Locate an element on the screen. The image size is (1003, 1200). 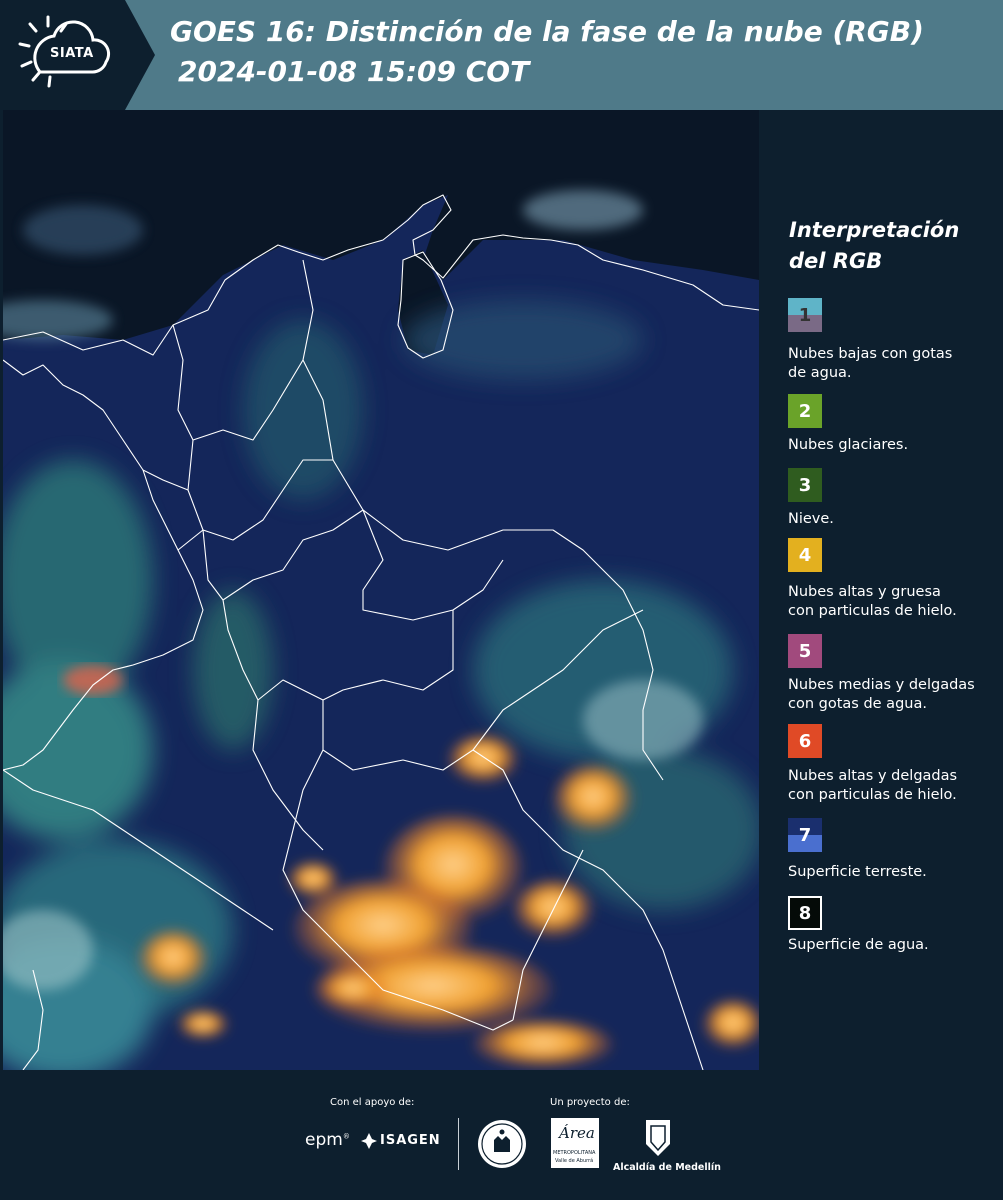
legend-label-8: Superficie de agua. is located at coordinates (894, 945).